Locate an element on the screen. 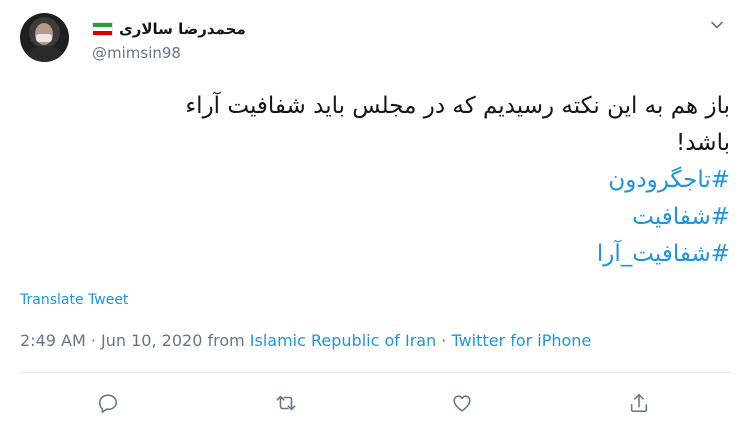 This screenshot has height=434, width=748. share-icon is located at coordinates (639, 403).